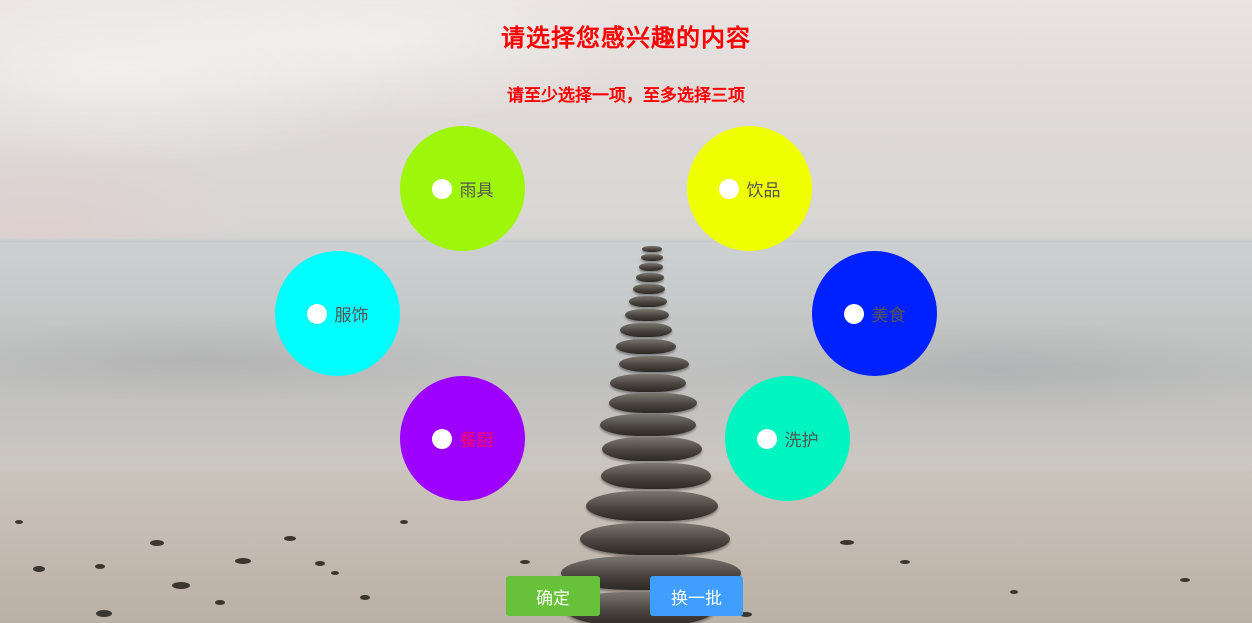 The height and width of the screenshot is (623, 1252). What do you see at coordinates (801, 441) in the screenshot?
I see `option-label: 洗护` at bounding box center [801, 441].